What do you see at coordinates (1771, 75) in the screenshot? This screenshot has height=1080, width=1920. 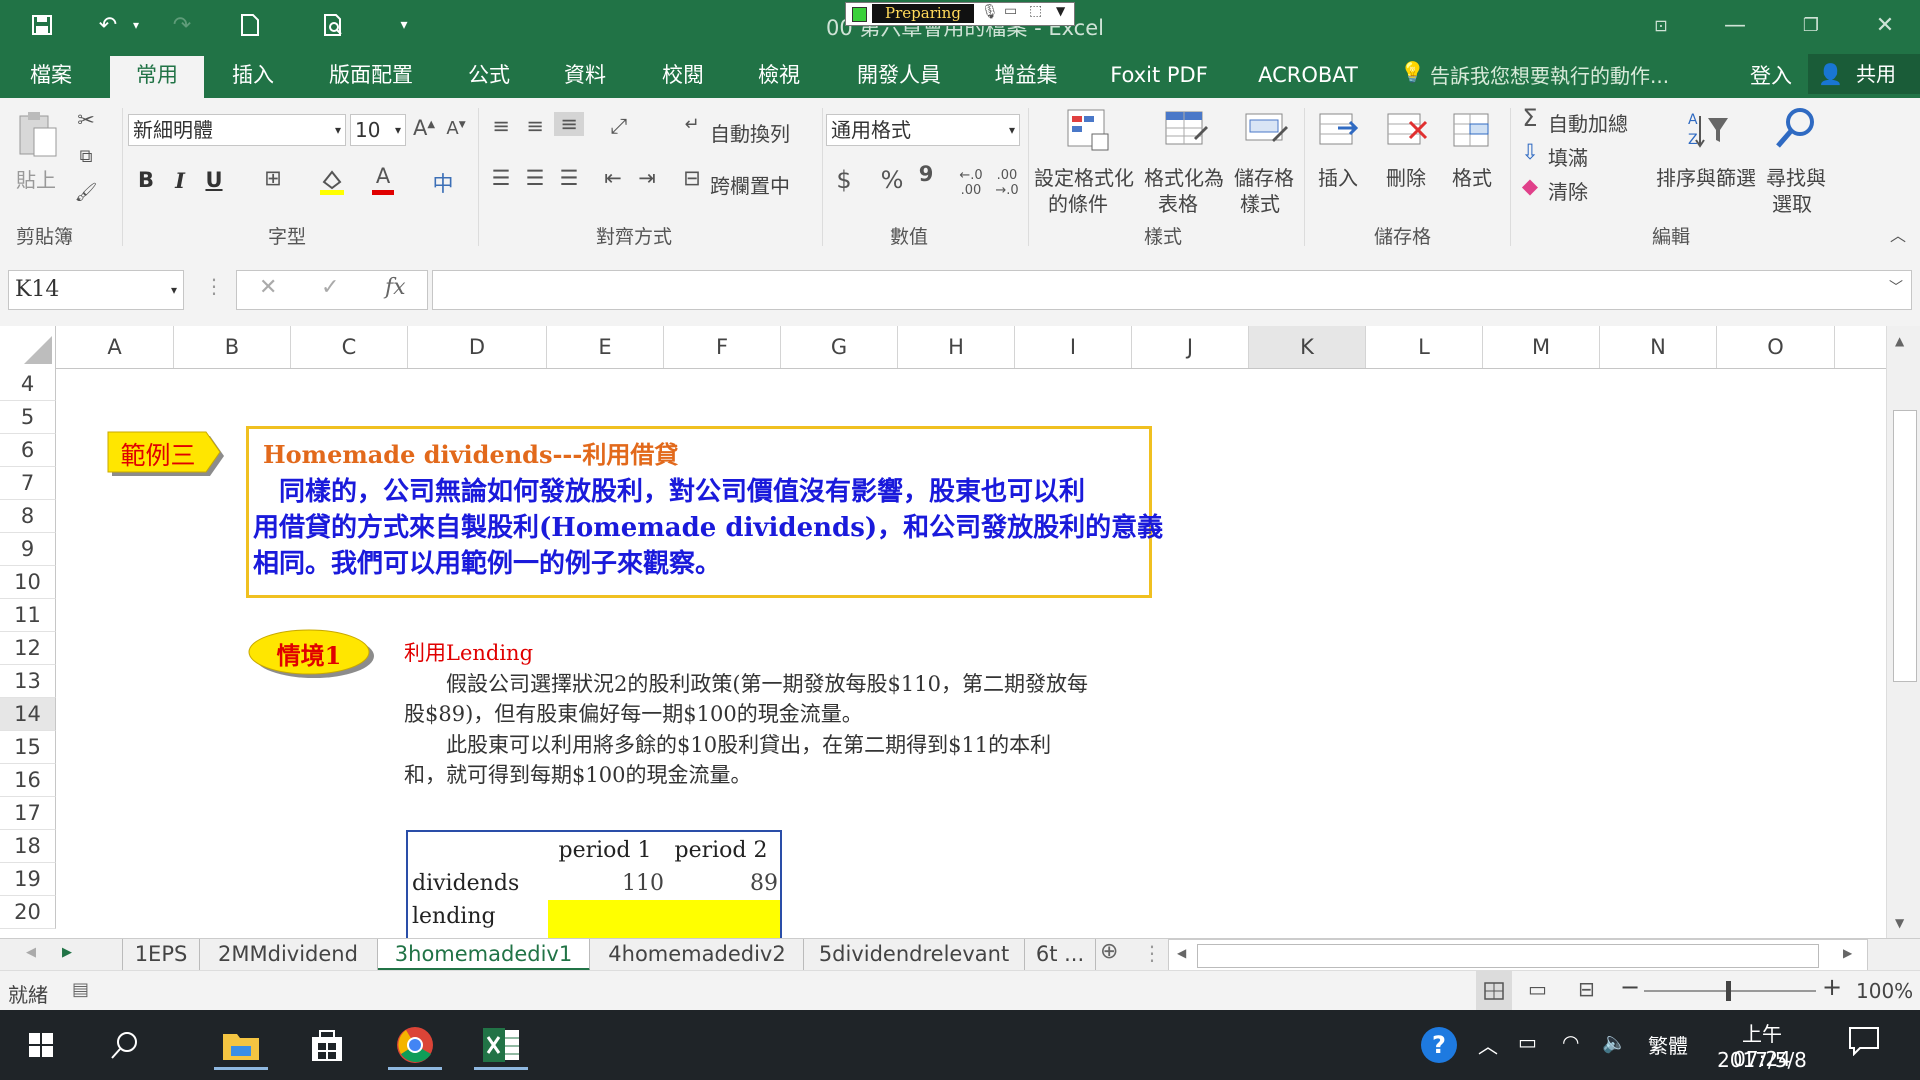 I see `sign-in-link: 登入` at bounding box center [1771, 75].